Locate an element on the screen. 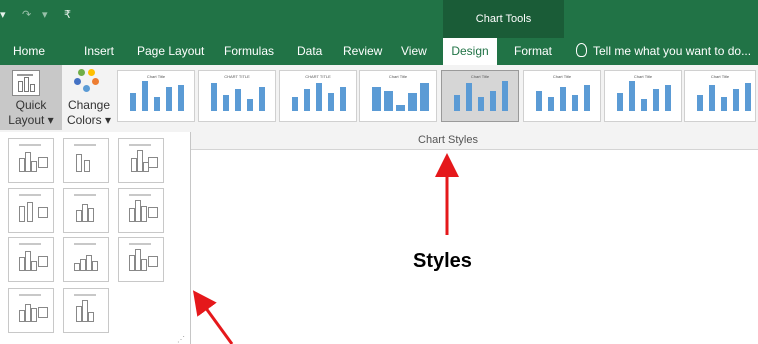  styles-annotation-label: Styles is located at coordinates (442, 261).